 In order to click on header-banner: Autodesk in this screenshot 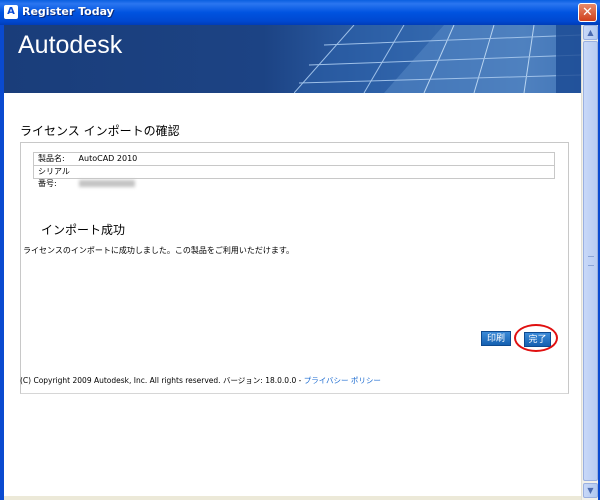, I will do `click(292, 59)`.